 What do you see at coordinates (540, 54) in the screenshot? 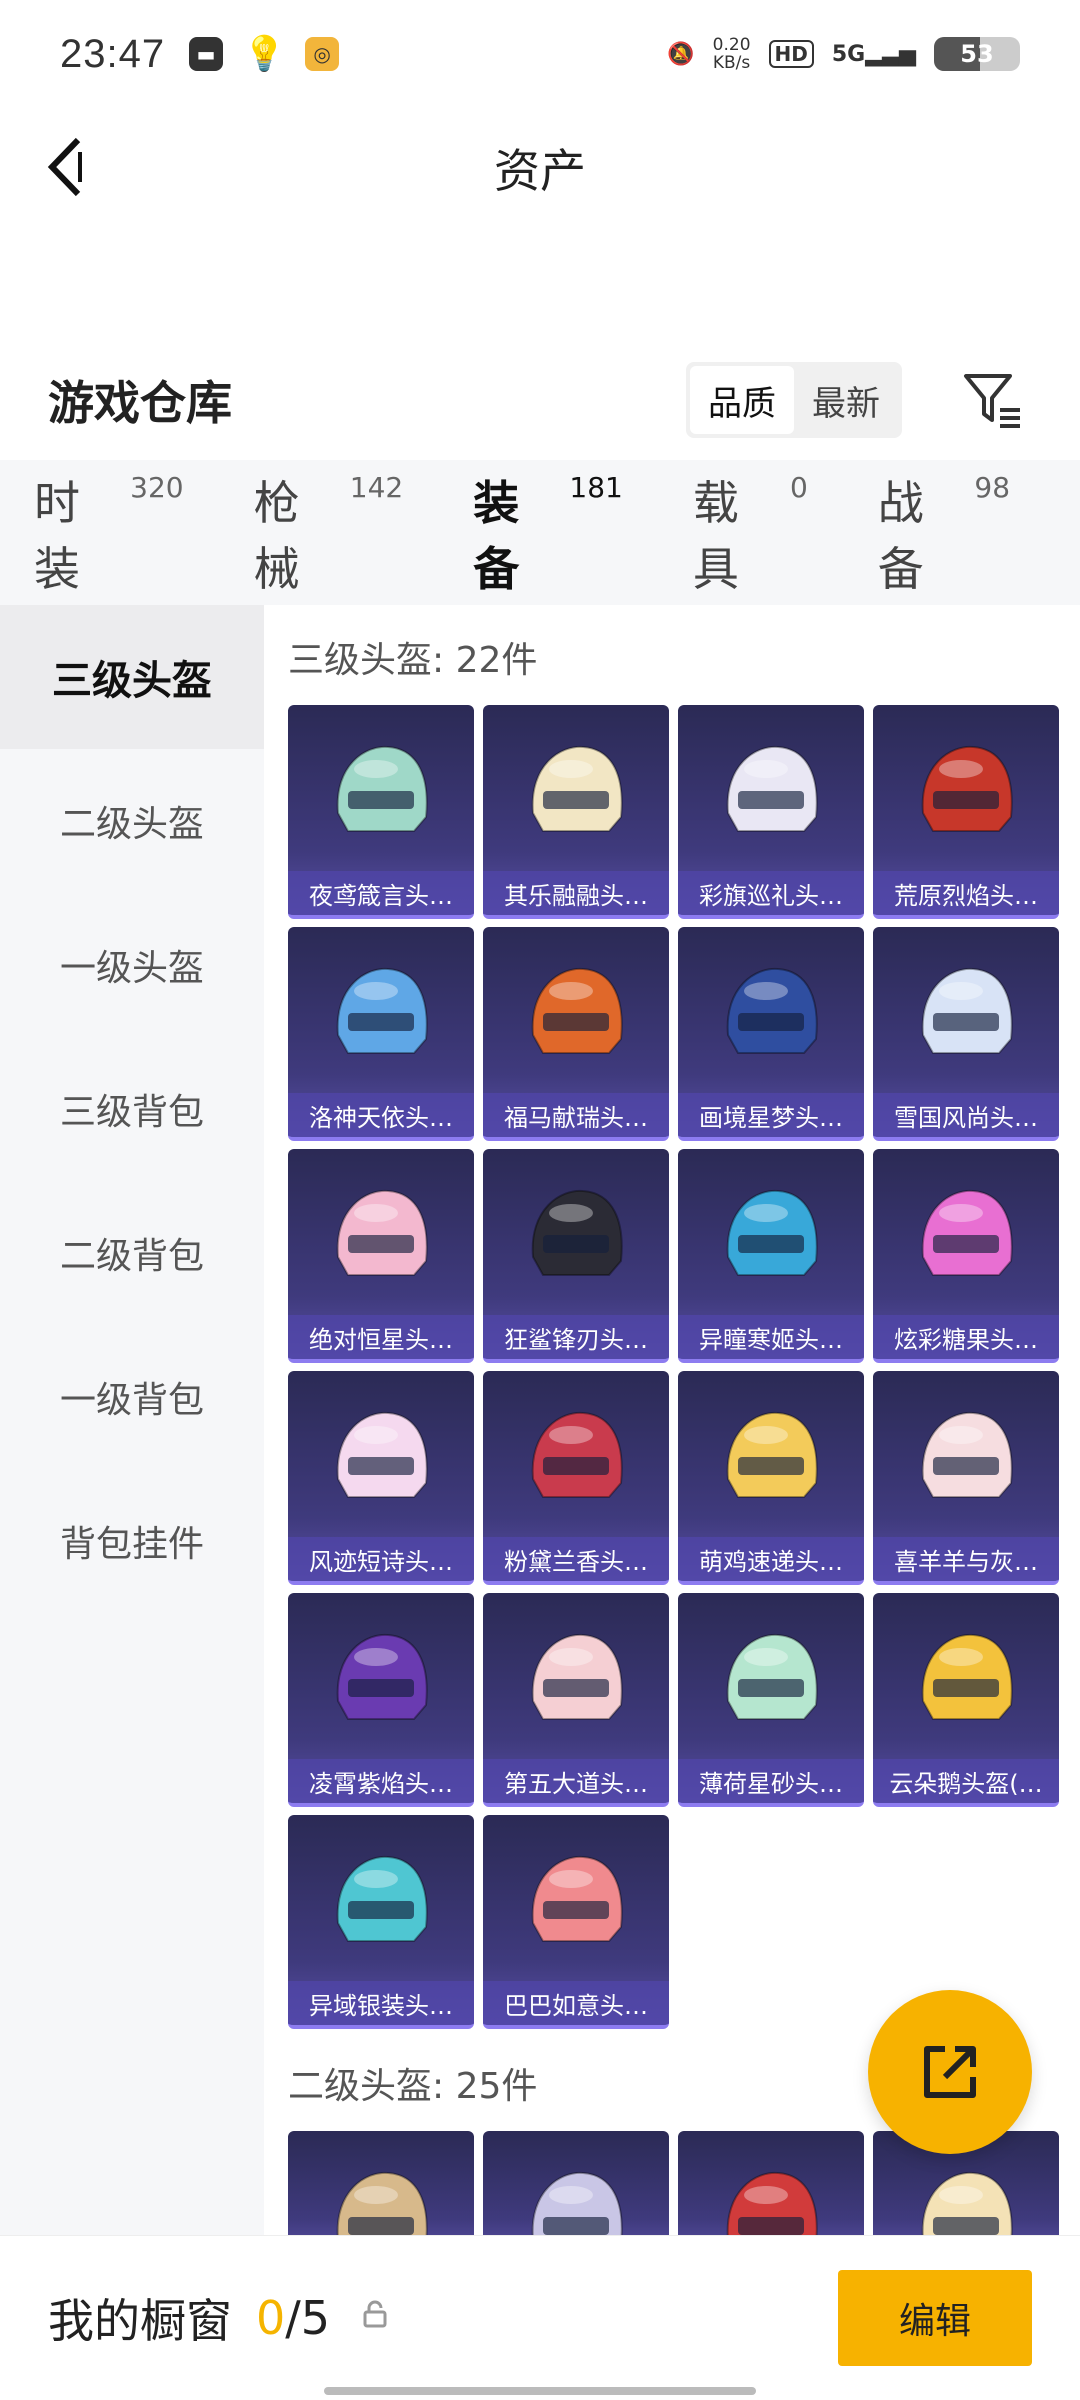
I see `status-bar: 23:47 ▬ 💡 ◎ 🔕 0.20 KB/s HD 5G▂▃▅ 53` at bounding box center [540, 54].